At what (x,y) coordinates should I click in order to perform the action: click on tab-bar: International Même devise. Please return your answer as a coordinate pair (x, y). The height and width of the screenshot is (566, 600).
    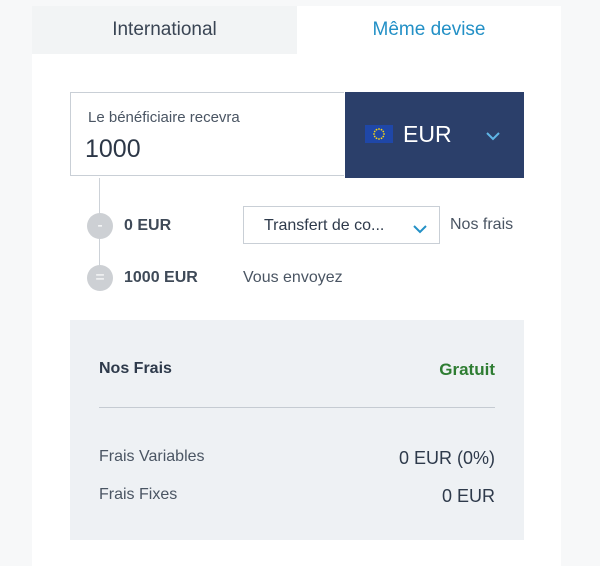
    Looking at the image, I should click on (296, 30).